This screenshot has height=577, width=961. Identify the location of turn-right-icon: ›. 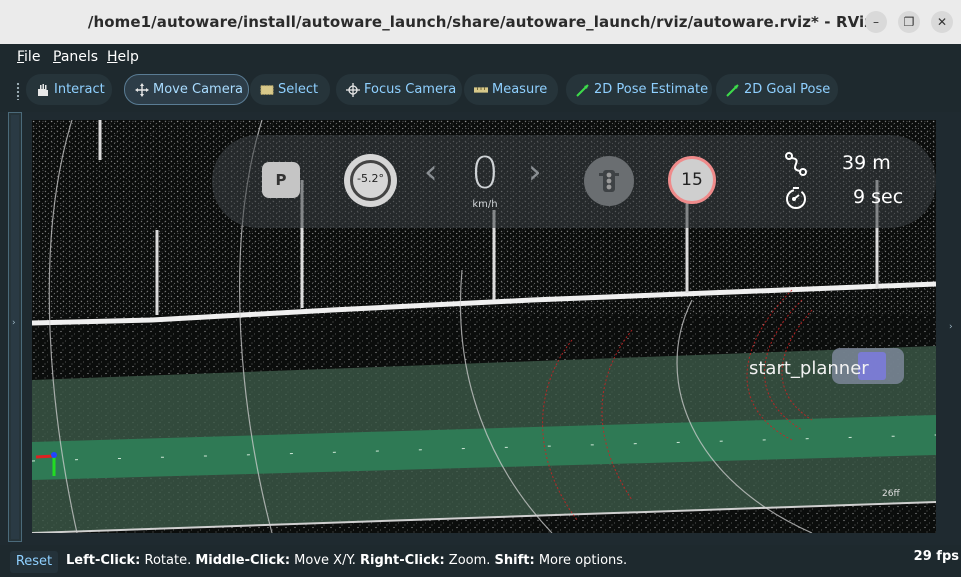
(535, 172).